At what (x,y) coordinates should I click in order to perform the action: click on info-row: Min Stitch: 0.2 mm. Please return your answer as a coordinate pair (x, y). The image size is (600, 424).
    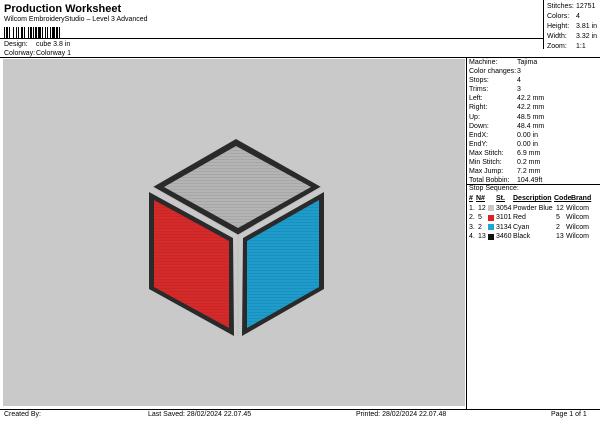
    Looking at the image, I should click on (505, 163).